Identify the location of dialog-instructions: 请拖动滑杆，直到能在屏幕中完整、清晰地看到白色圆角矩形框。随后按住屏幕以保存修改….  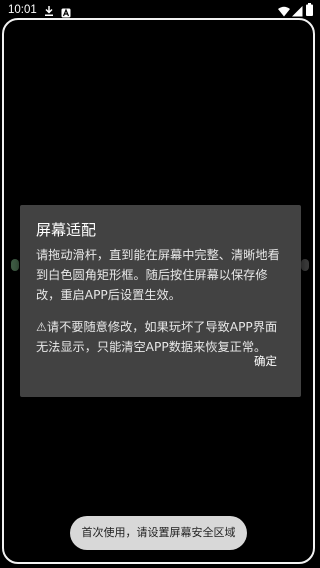
(158, 275).